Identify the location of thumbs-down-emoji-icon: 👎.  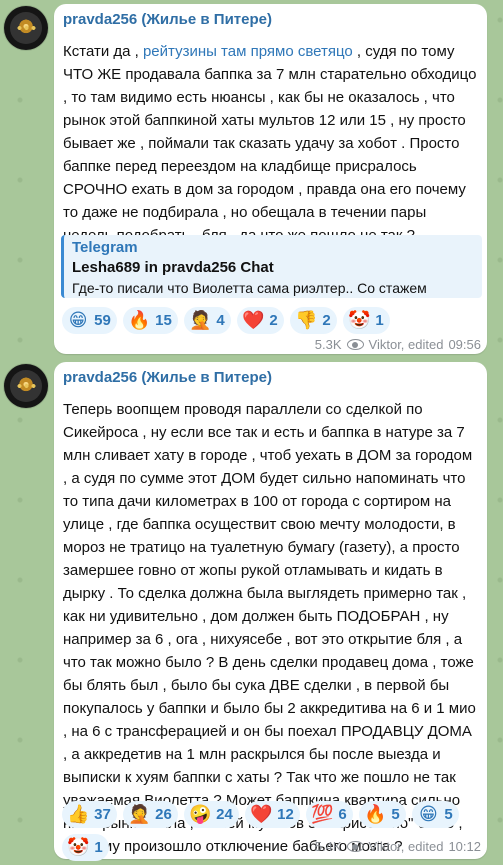
(306, 320).